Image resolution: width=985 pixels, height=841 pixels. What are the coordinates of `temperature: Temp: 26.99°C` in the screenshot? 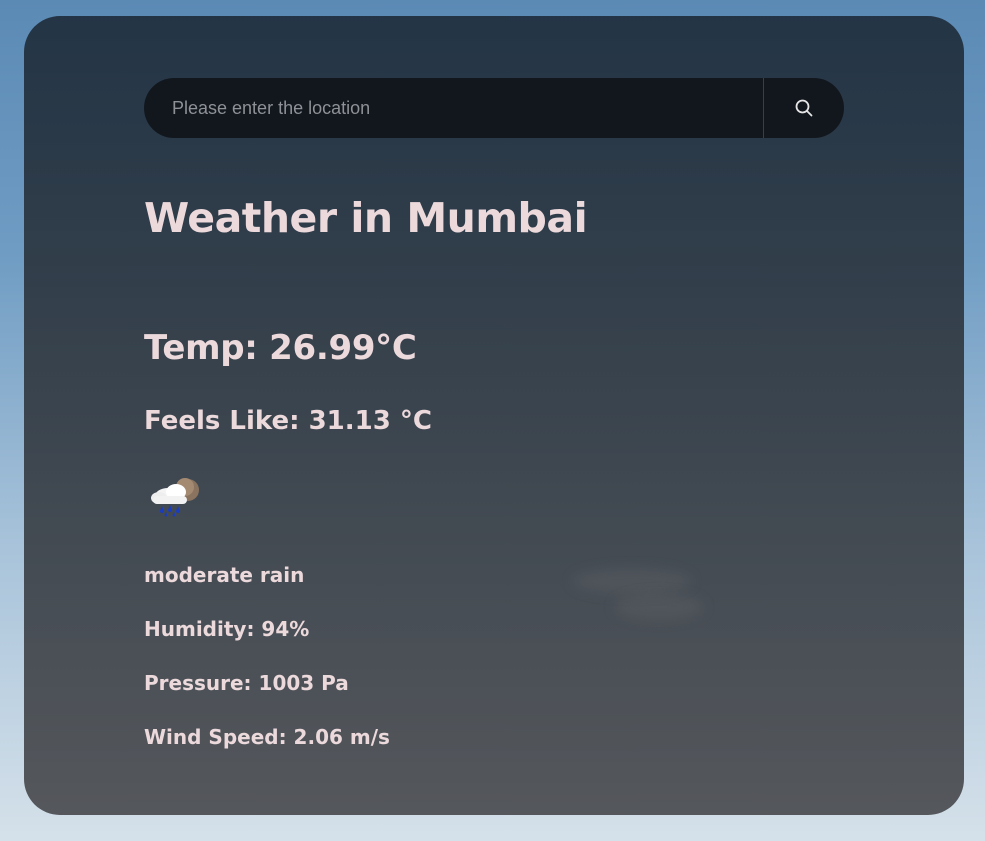 It's located at (280, 348).